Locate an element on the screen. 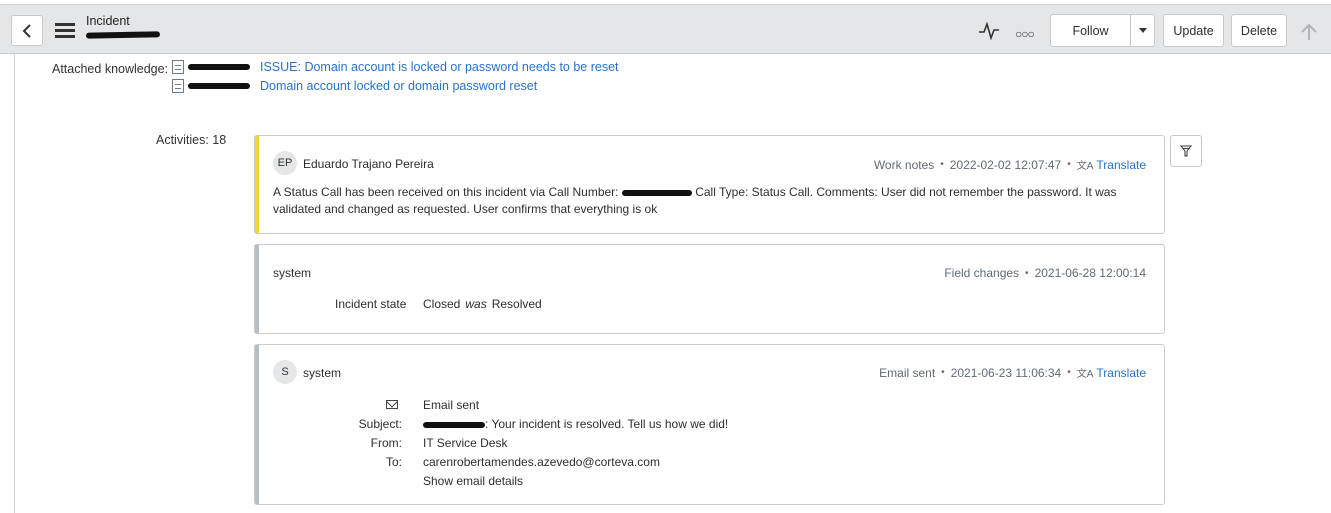 This screenshot has height=513, width=1331. email-to-value: carenrobertamendes.azevedo@corteva.com is located at coordinates (541, 462).